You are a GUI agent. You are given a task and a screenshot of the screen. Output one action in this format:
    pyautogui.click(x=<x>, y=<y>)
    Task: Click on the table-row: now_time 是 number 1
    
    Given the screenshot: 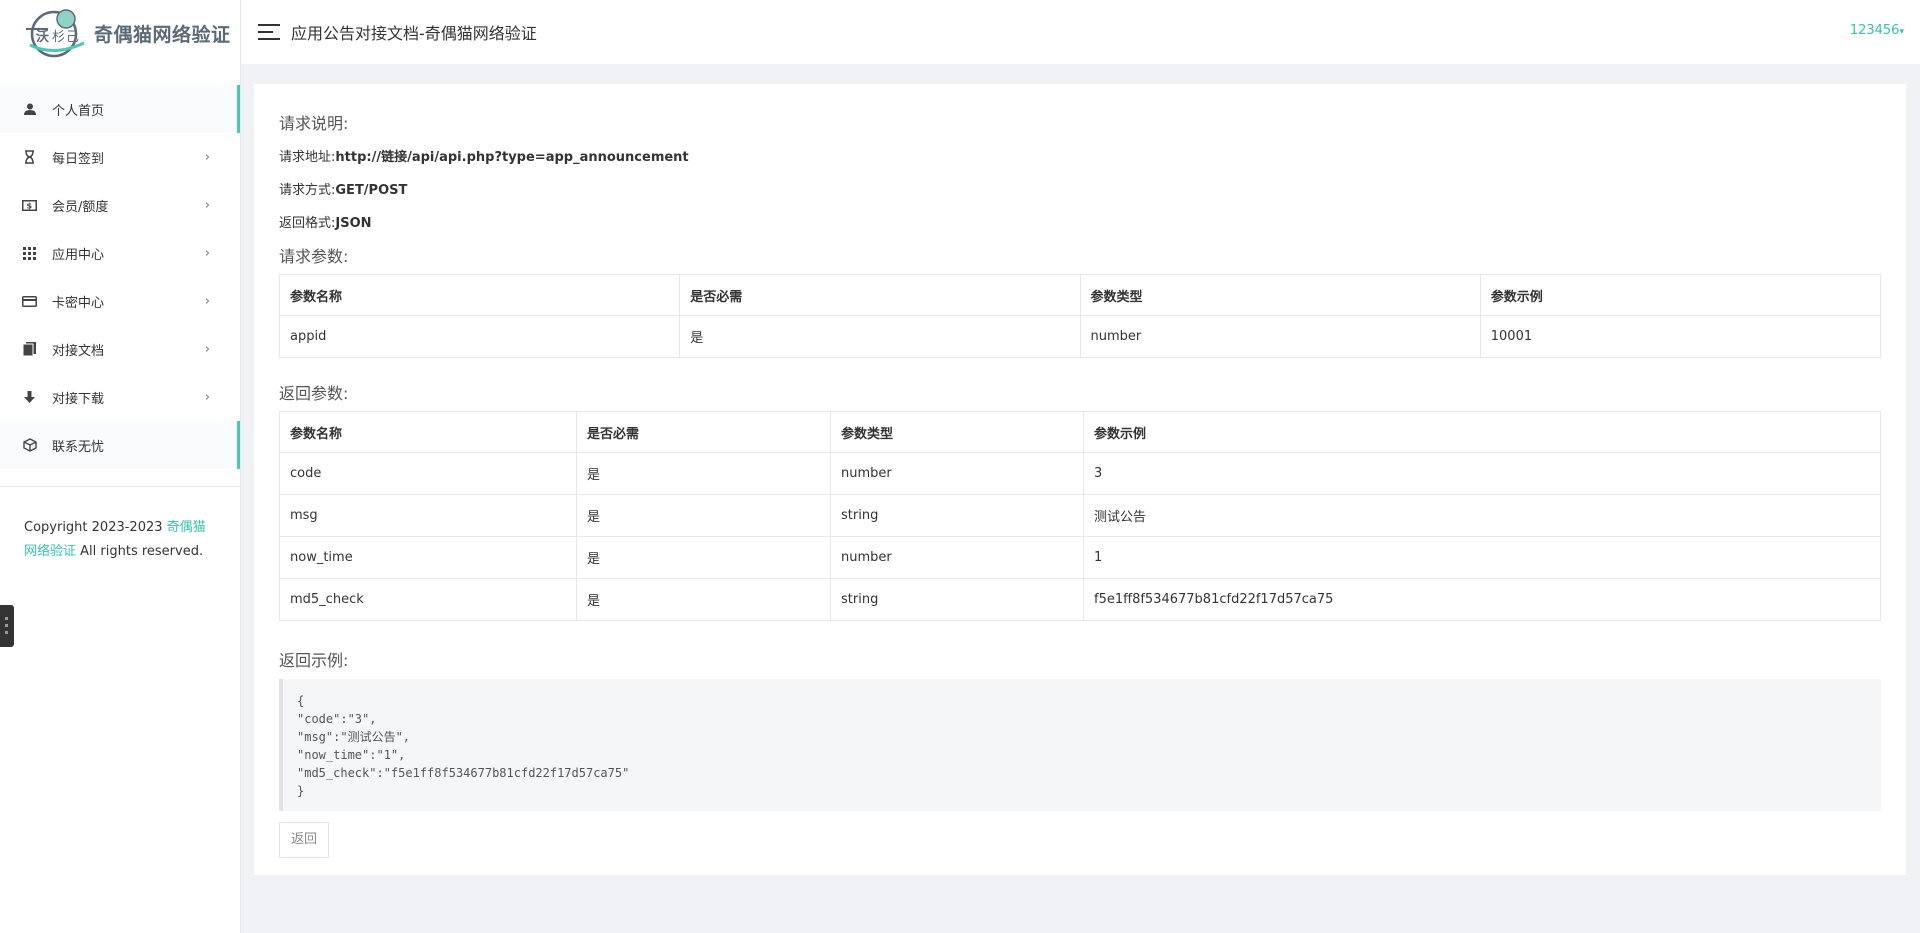 What is the action you would take?
    pyautogui.click(x=1080, y=557)
    